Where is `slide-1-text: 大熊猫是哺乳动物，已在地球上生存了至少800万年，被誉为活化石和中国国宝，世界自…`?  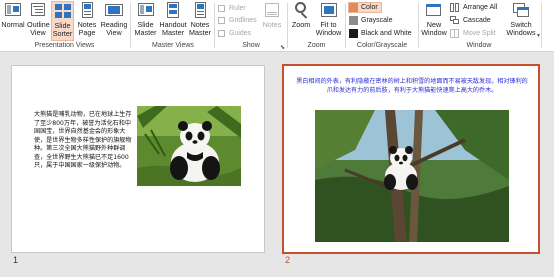 slide-1-text: 大熊猫是哺乳动物，已在地球上生存了至少800万年，被誉为活化石和中国国宝，世界自… is located at coordinates (83, 140).